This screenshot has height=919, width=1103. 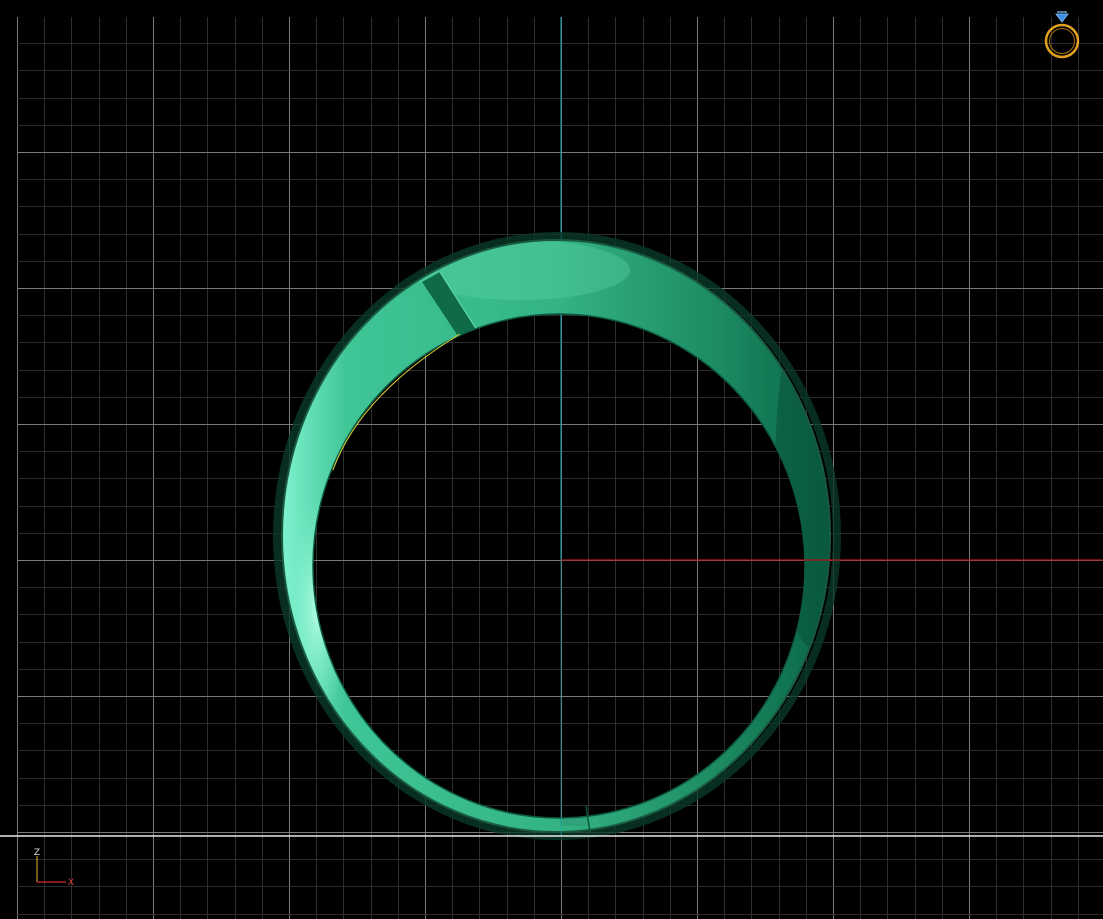 I want to click on gizmo-x-label: X, so click(x=71, y=883).